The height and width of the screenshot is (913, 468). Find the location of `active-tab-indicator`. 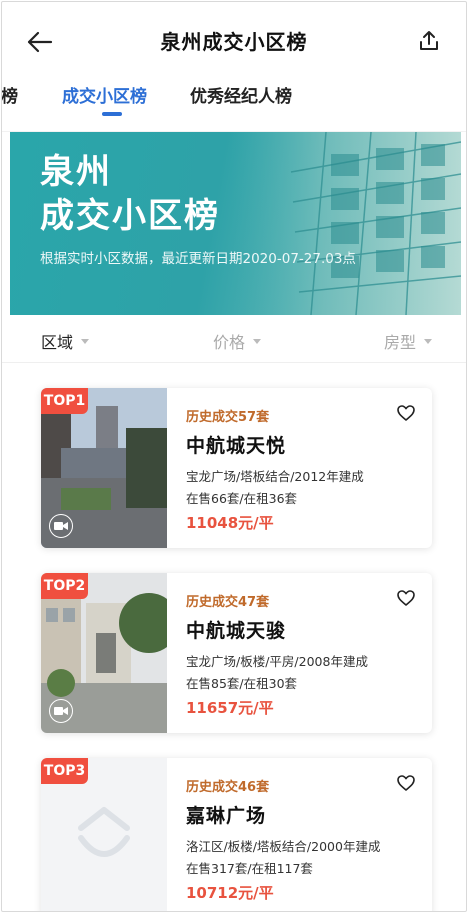

active-tab-indicator is located at coordinates (112, 114).